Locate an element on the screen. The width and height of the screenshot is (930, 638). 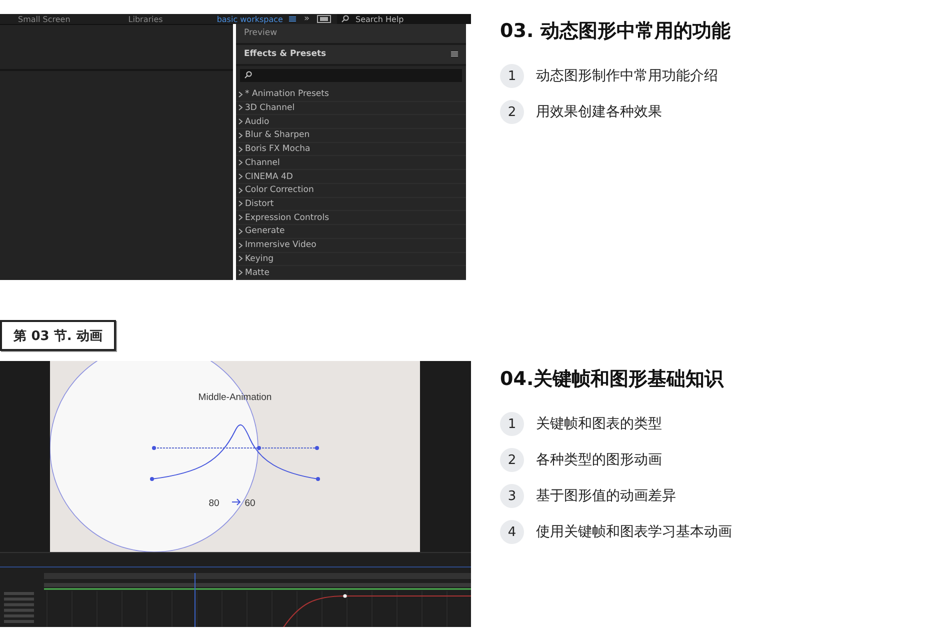
section-title: 03. 动态图形中常用的功能 is located at coordinates (615, 31).